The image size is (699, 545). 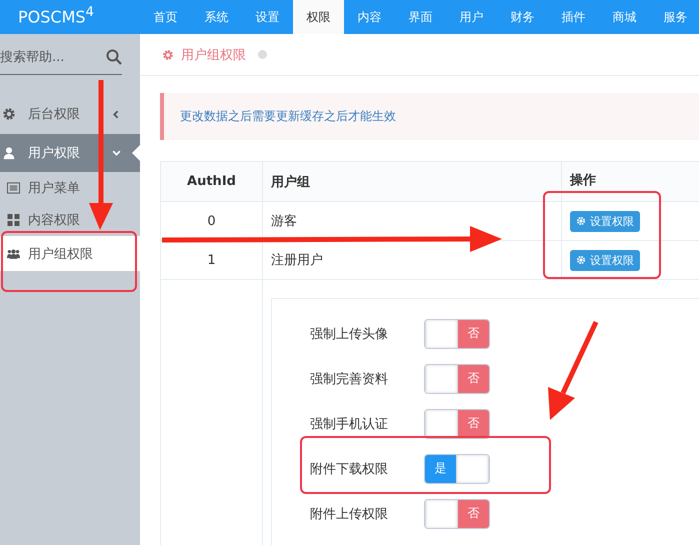 What do you see at coordinates (212, 181) in the screenshot?
I see `column-header: AuthId` at bounding box center [212, 181].